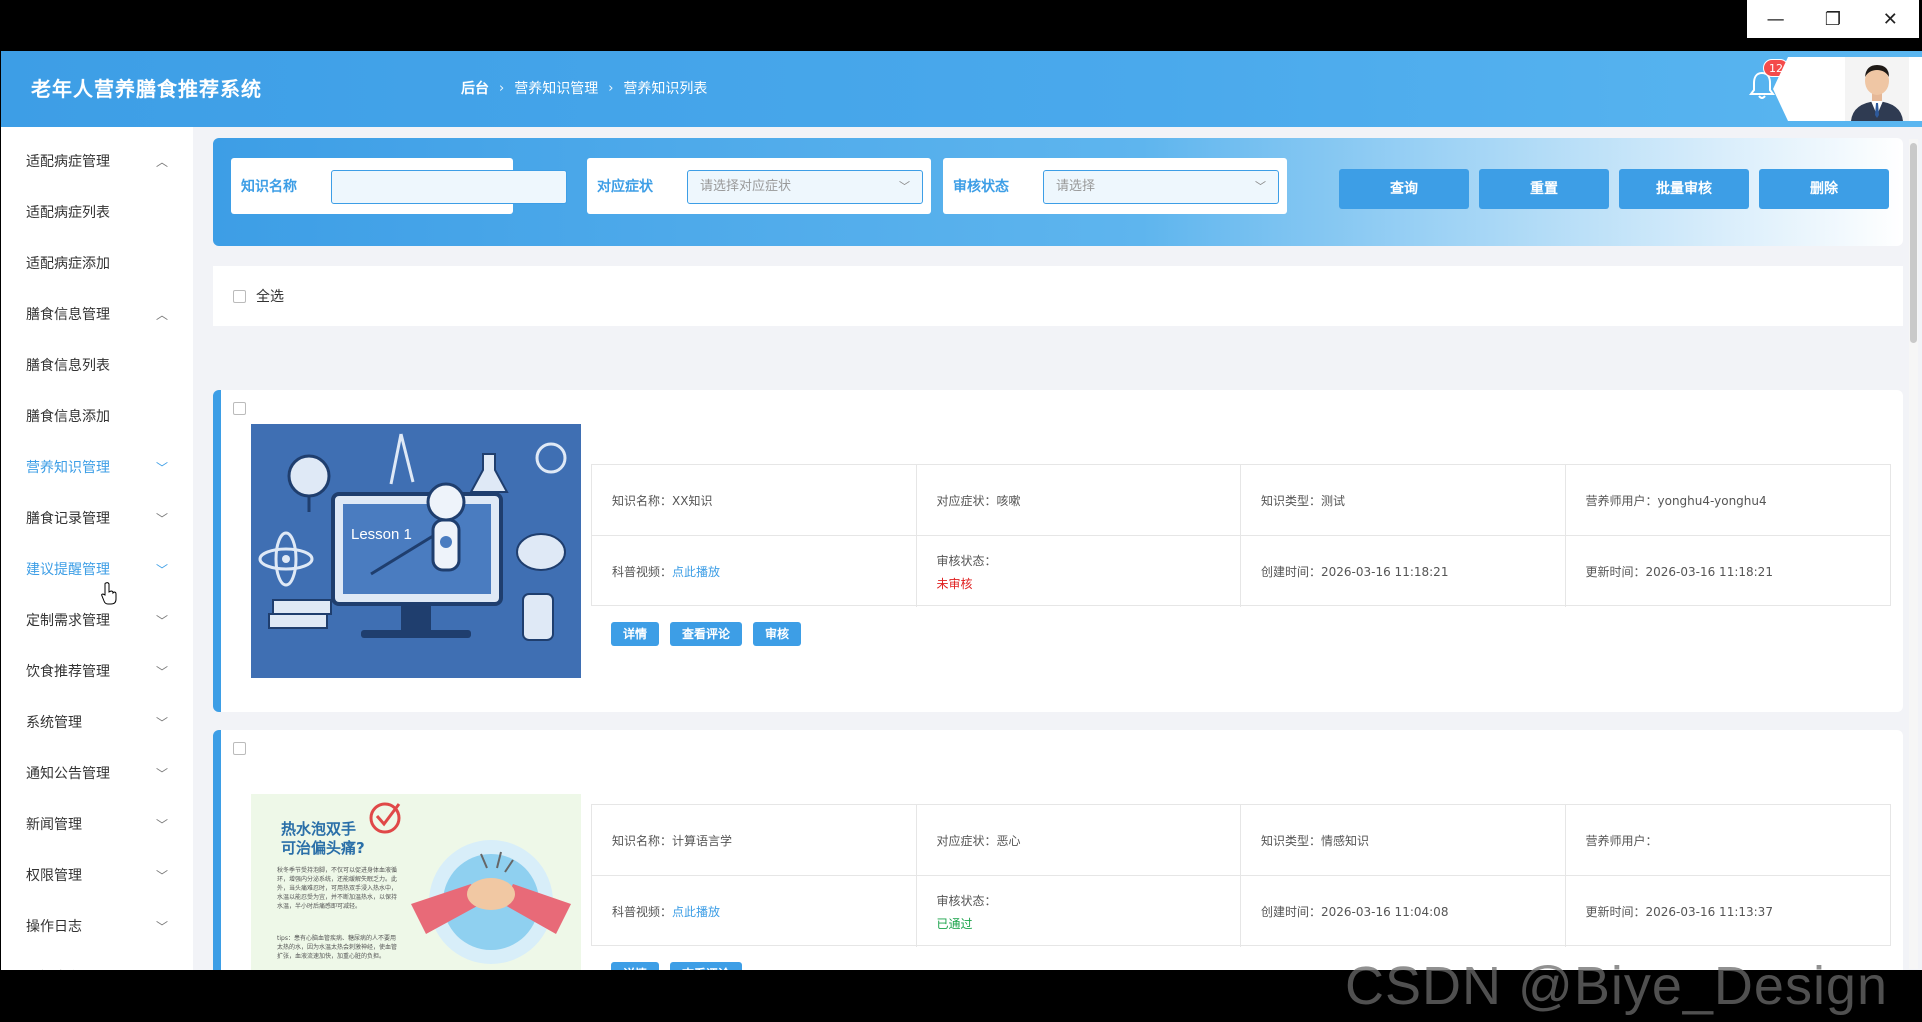 The image size is (1922, 1022). Describe the element at coordinates (1824, 189) in the screenshot. I see `delete-button: 删除` at that location.